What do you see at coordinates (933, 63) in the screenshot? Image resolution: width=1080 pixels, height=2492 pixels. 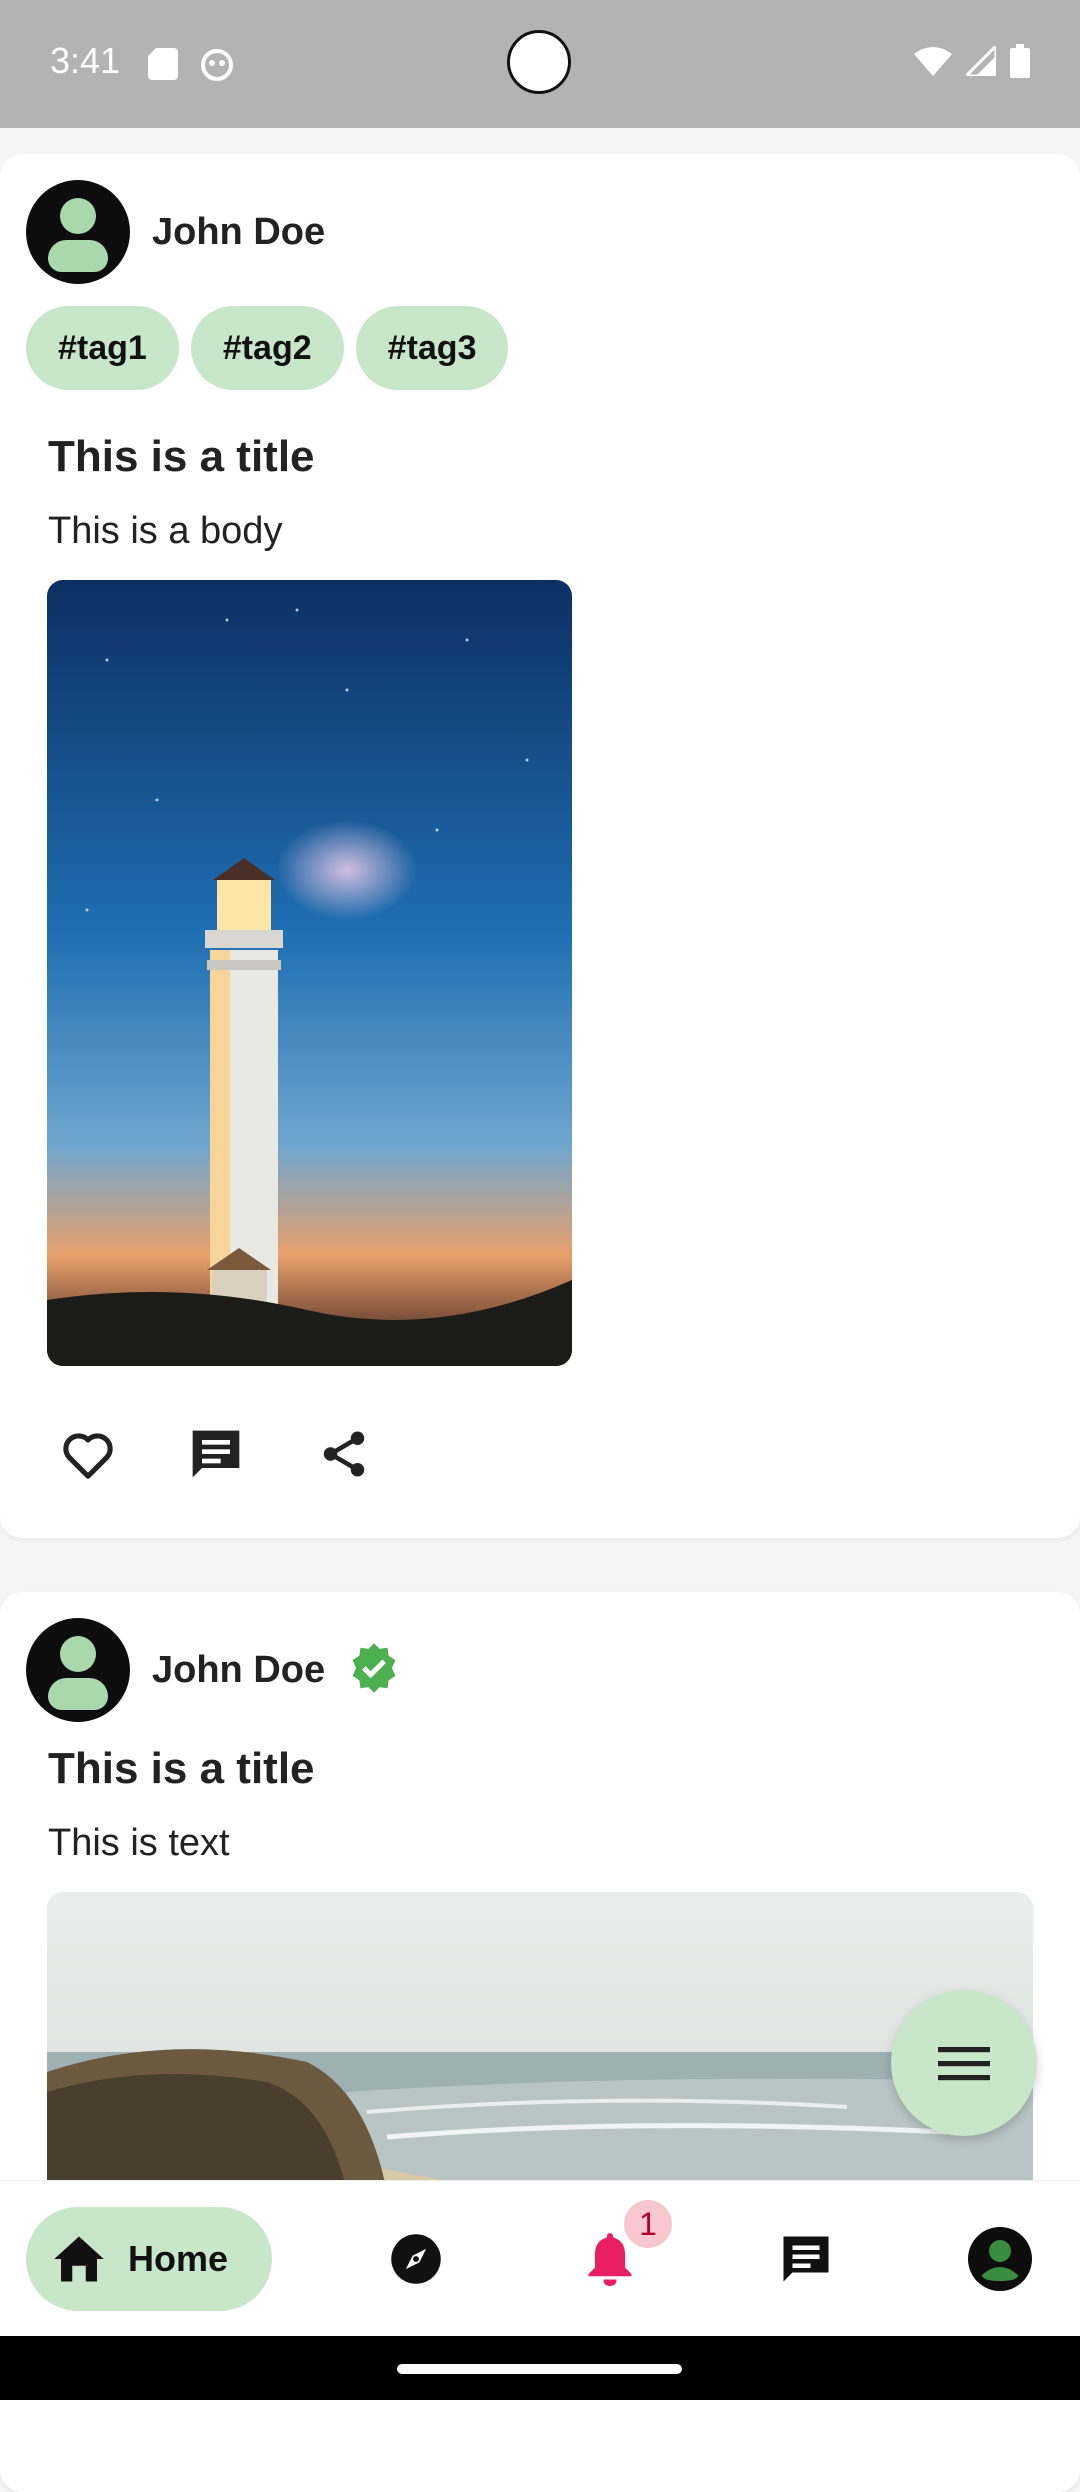 I see `wifi-icon` at bounding box center [933, 63].